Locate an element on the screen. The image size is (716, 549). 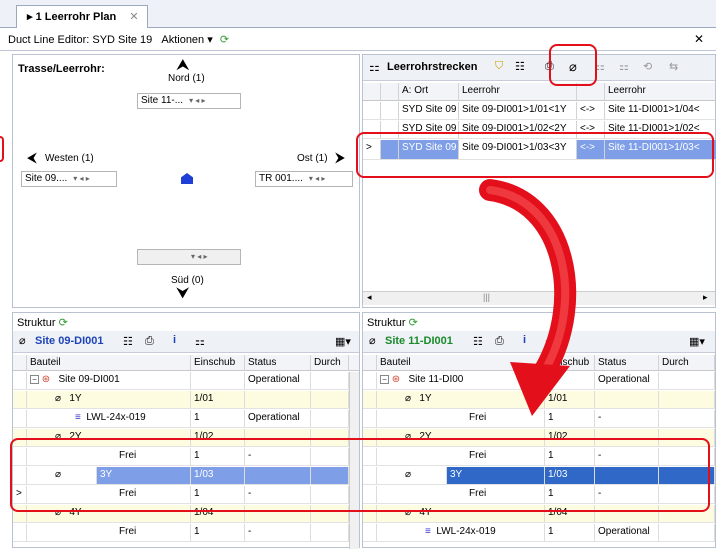
ost-label: Ost (1) is located at coordinates (312, 158).